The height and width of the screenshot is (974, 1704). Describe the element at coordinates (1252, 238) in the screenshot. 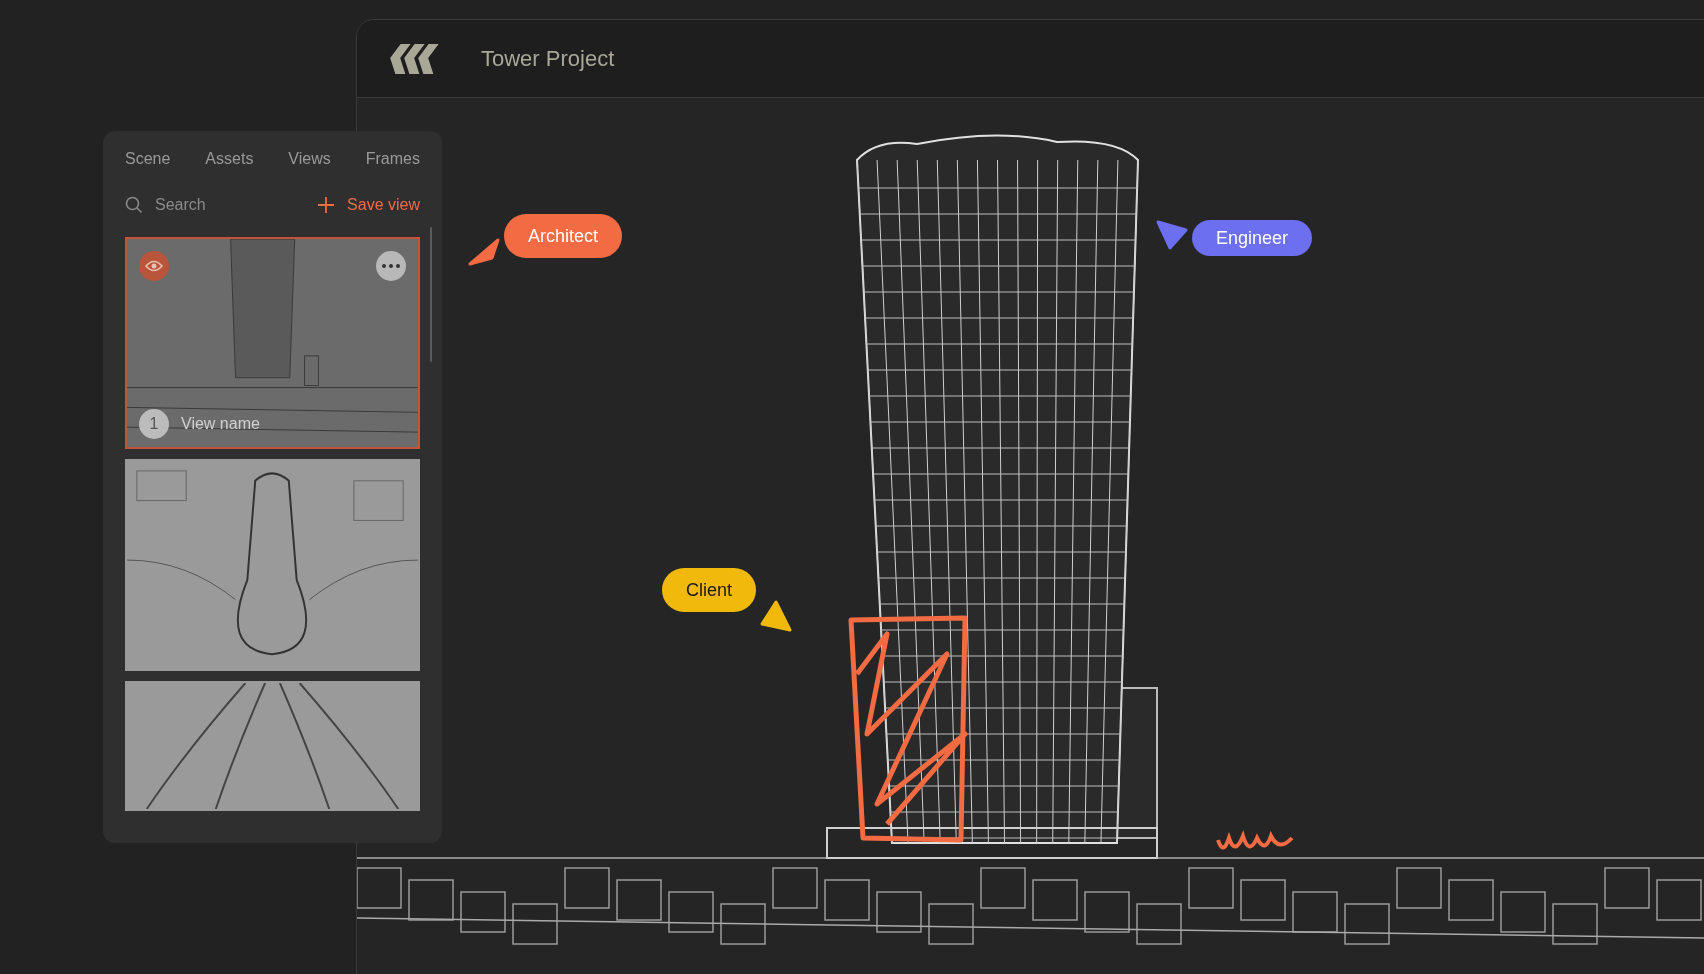

I see `cursor-label: Engineer` at that location.